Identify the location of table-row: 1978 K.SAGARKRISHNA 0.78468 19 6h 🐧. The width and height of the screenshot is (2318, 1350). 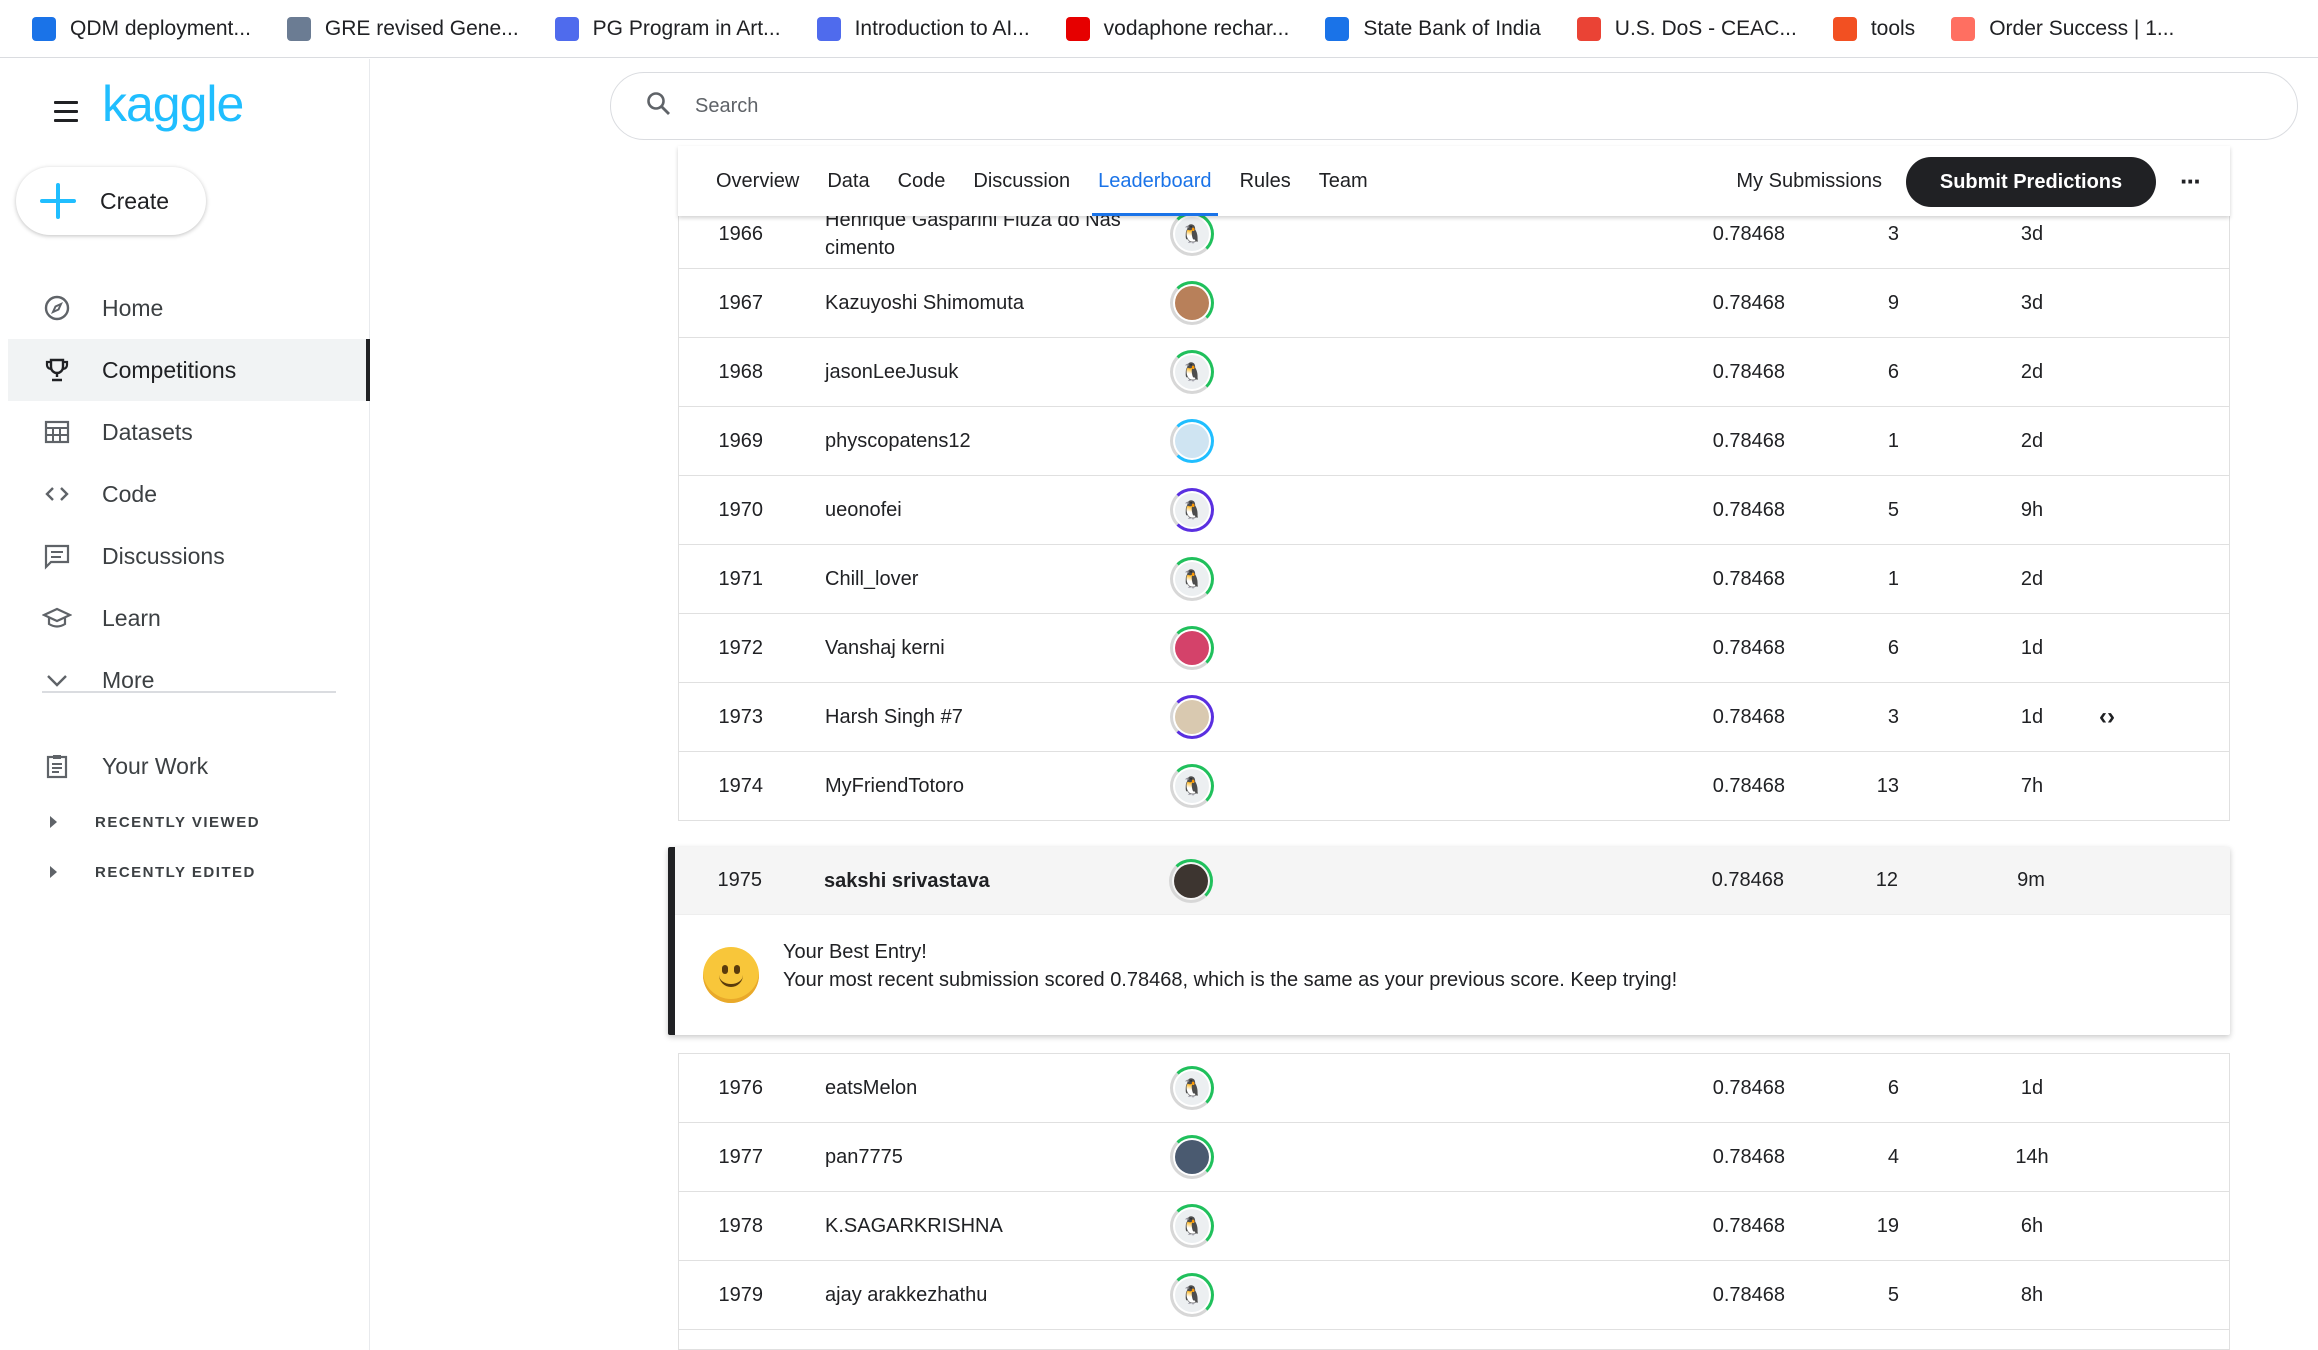
(1454, 1226).